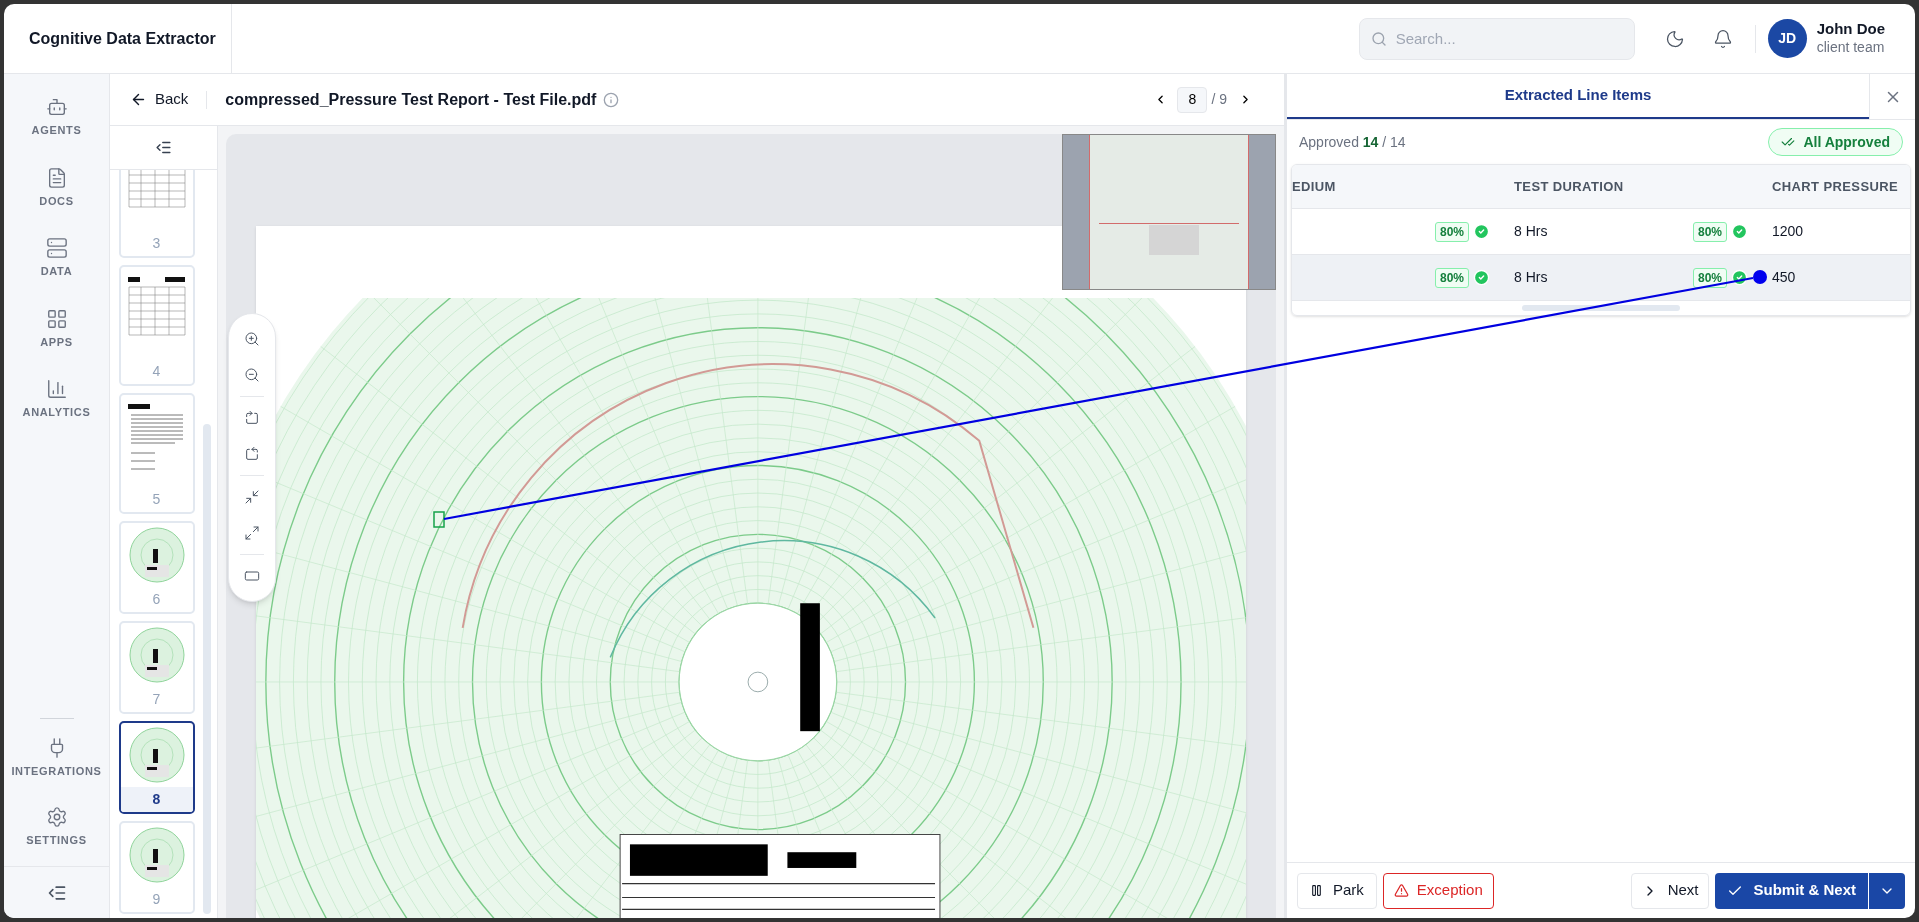 Image resolution: width=1919 pixels, height=922 pixels. I want to click on exception-button: Exception, so click(1438, 890).